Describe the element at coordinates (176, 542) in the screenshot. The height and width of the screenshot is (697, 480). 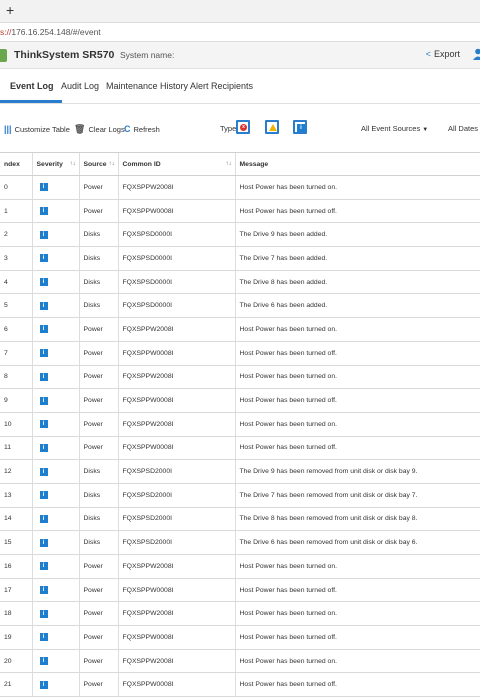
I see `cell-common-id: FQXSPSD2000I` at that location.